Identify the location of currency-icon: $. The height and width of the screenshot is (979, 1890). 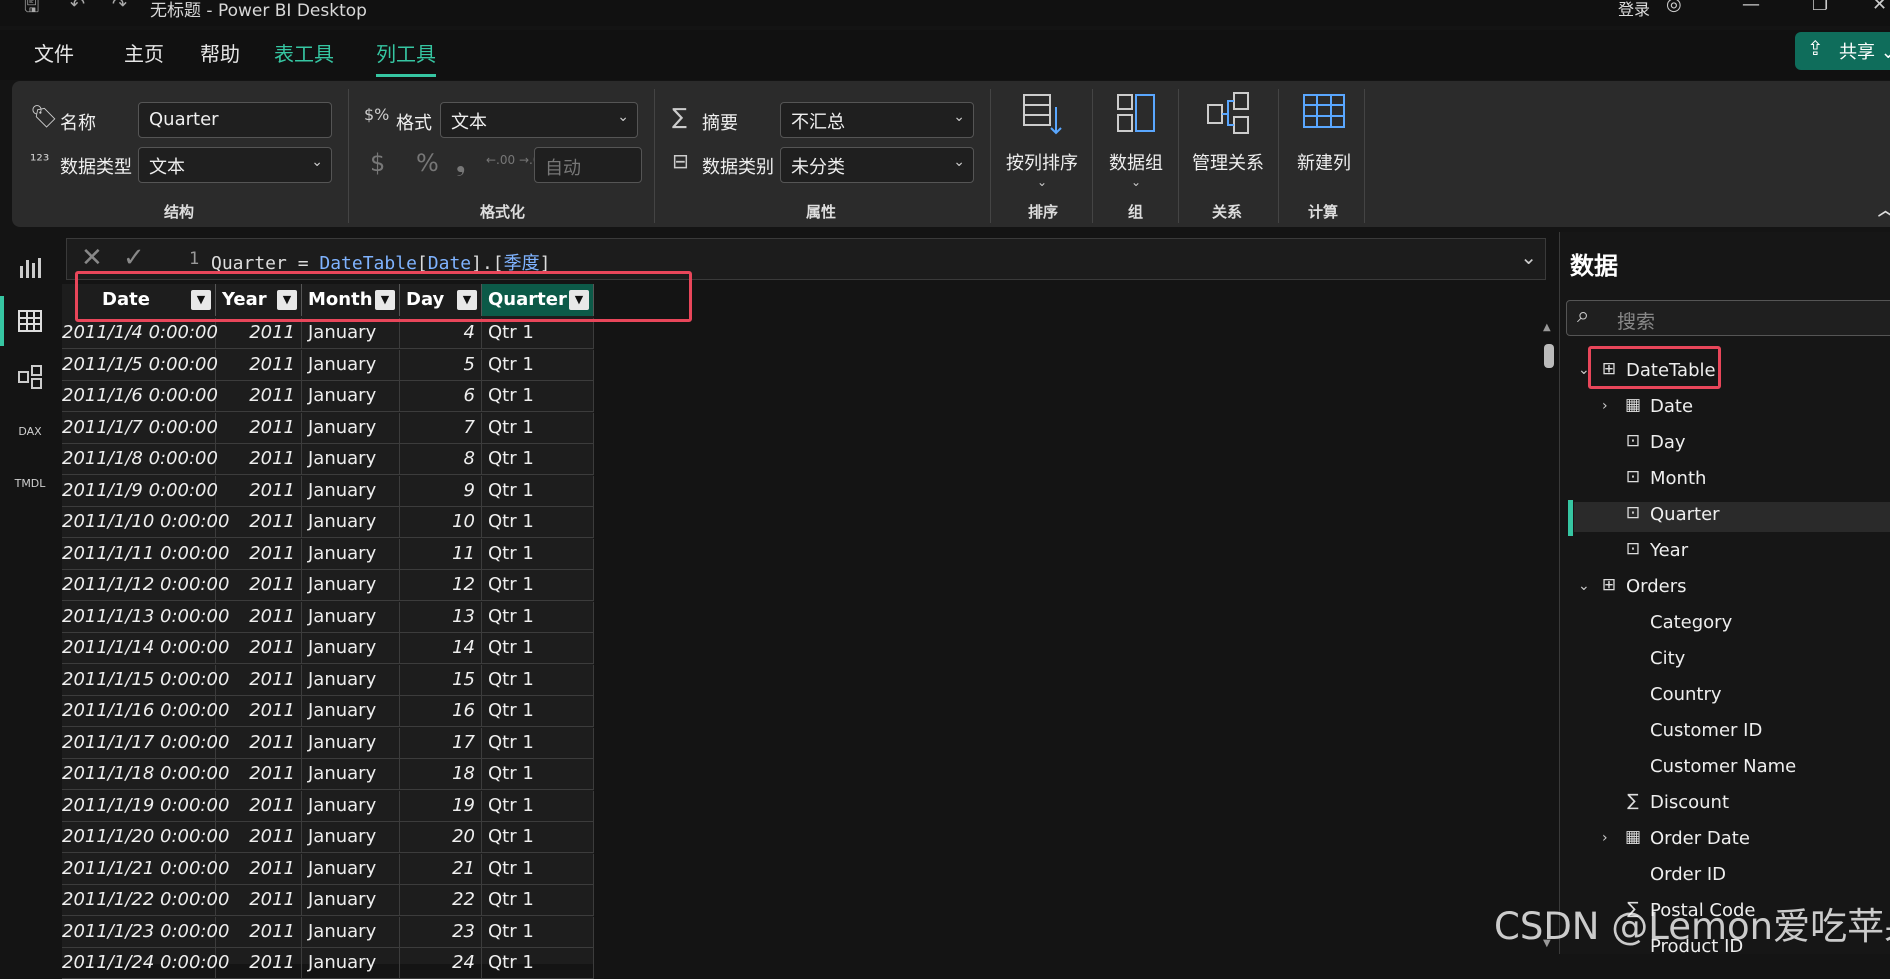
(377, 163).